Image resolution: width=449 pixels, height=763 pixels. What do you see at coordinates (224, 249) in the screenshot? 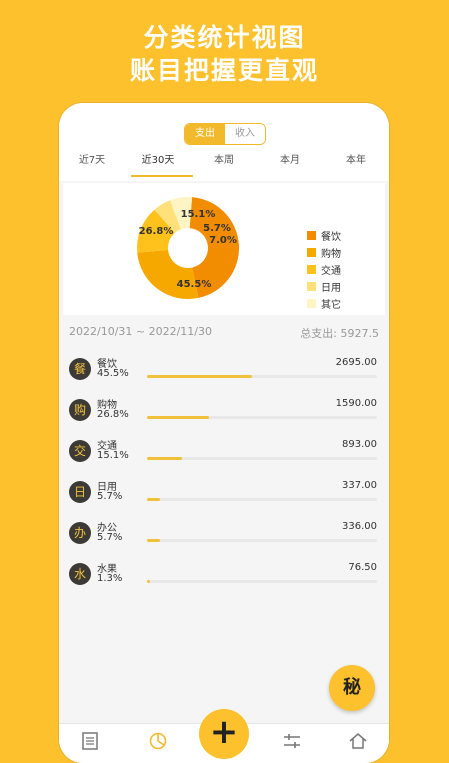
I see `chart-card: 45.5% 26.8% 15.1% 5.7% 7.0% 餐饮购物交通日用其它` at bounding box center [224, 249].